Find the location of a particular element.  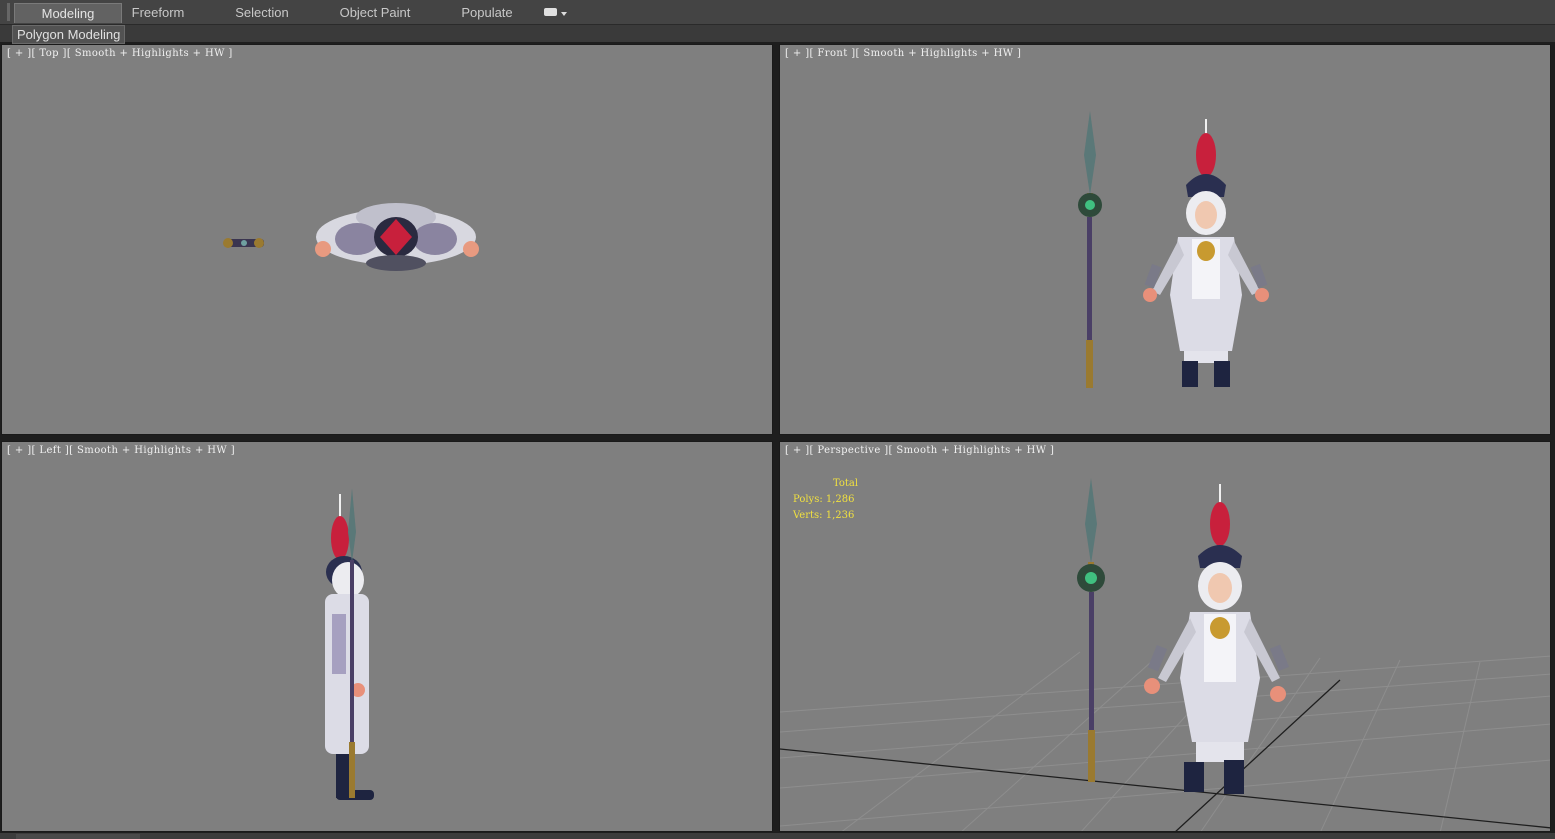

spear-perspective-view is located at coordinates (1091, 630).